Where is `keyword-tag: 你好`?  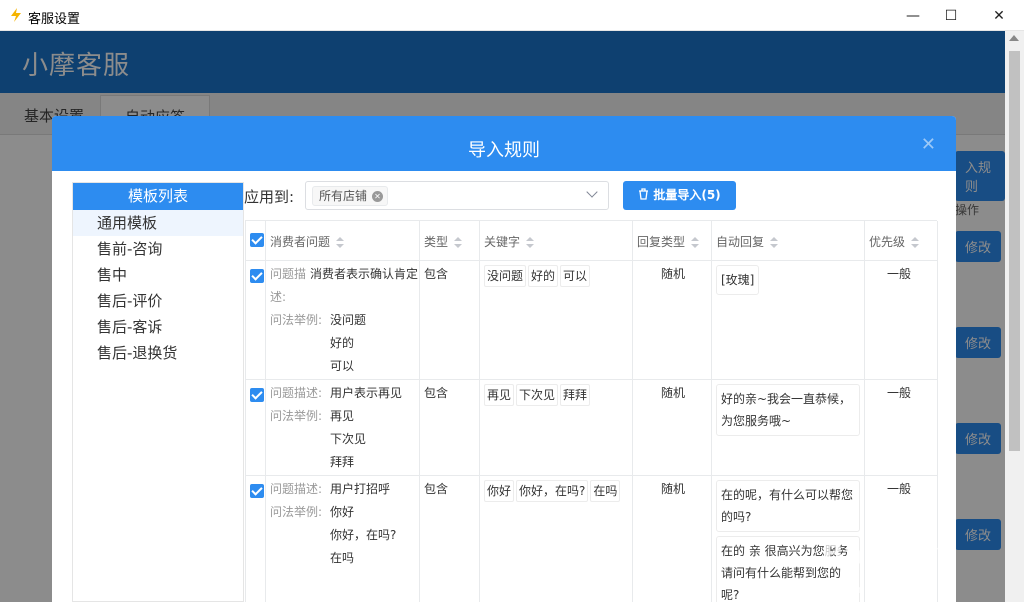
keyword-tag: 你好 is located at coordinates (499, 491).